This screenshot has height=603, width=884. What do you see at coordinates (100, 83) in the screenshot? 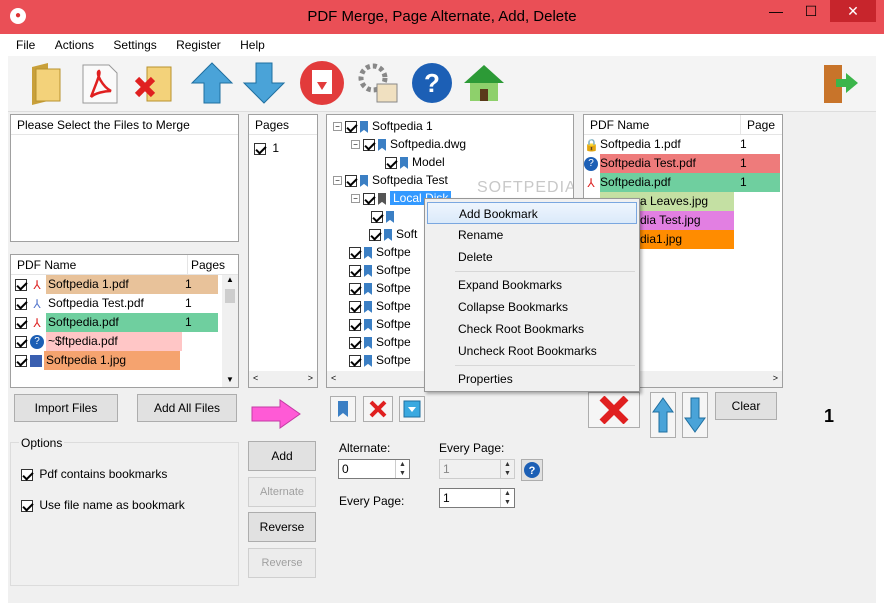
I see `add-pdf-icon` at bounding box center [100, 83].